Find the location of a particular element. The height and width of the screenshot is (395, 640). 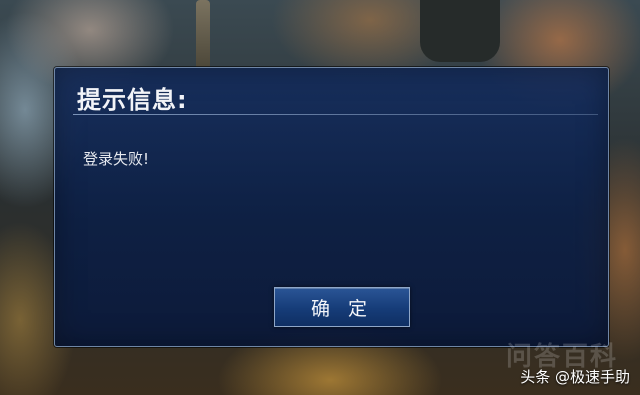

background-helmet is located at coordinates (460, 31).